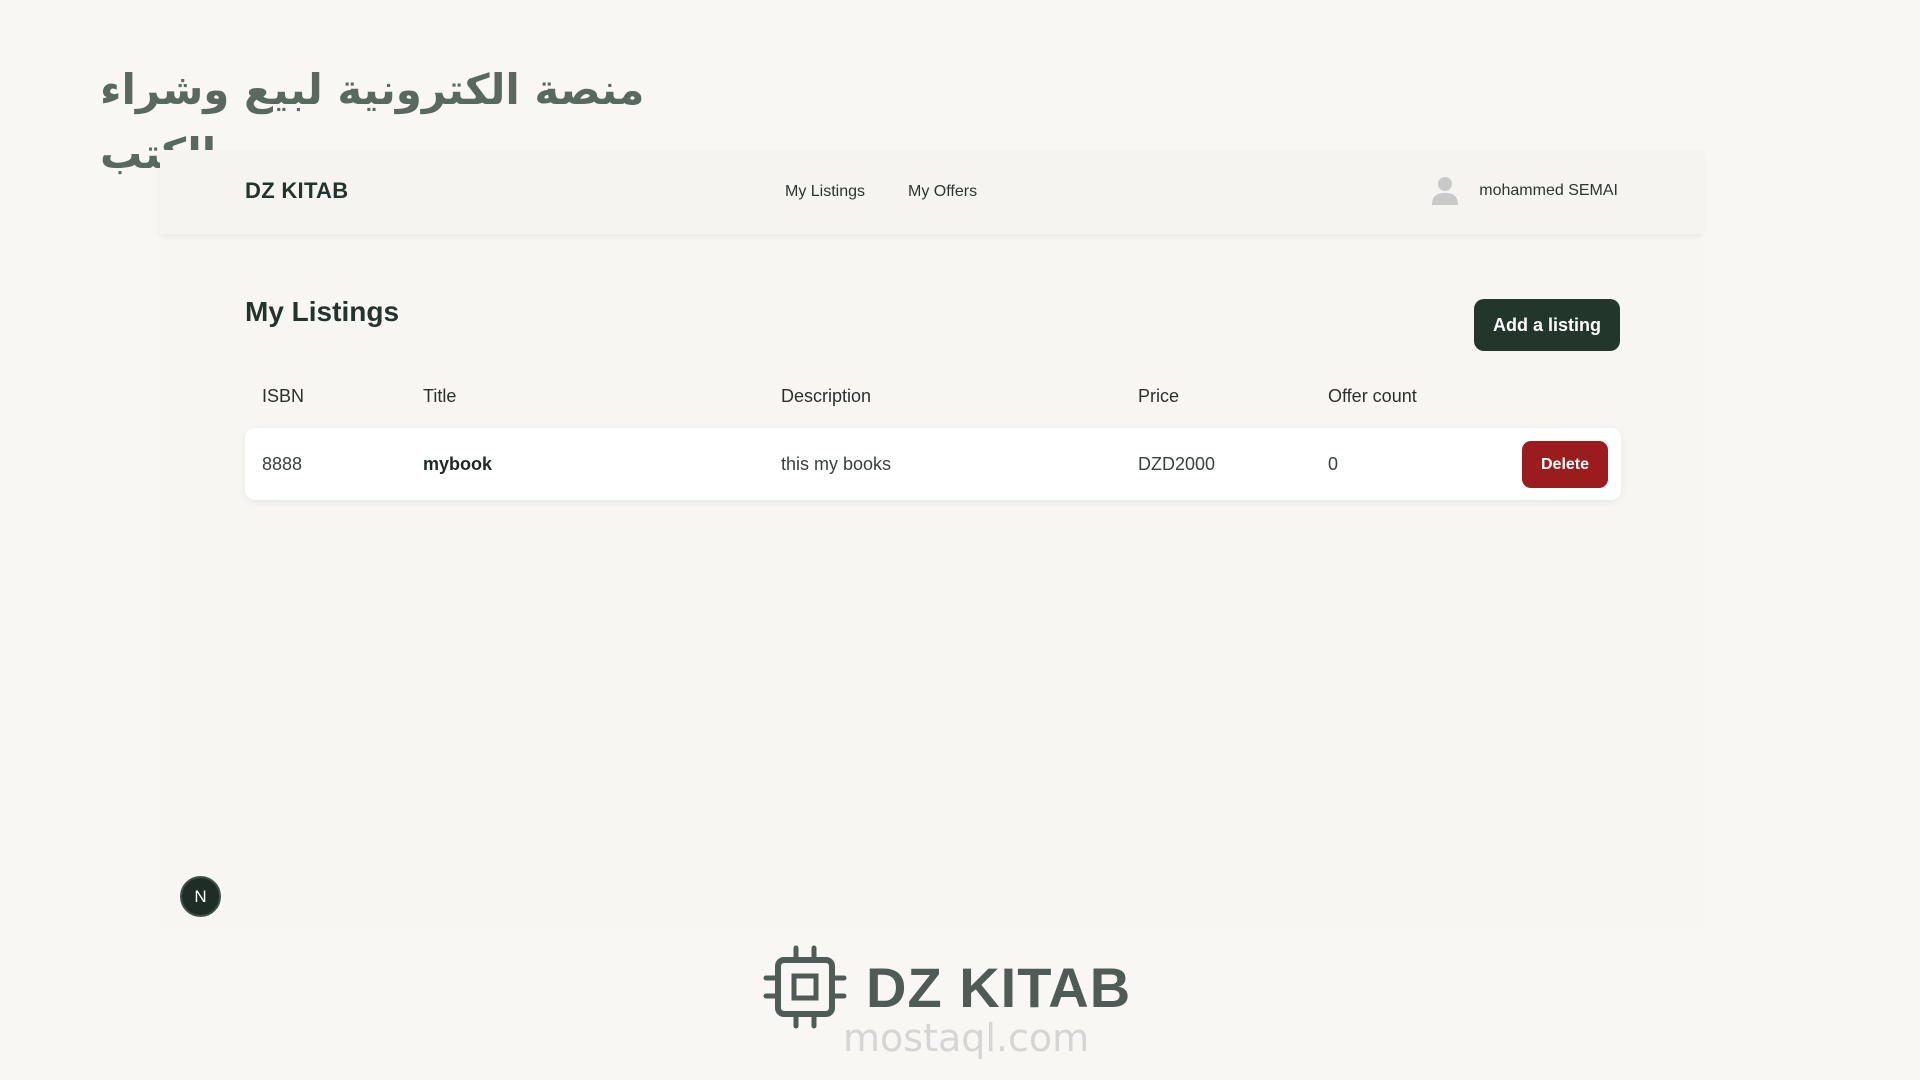 The width and height of the screenshot is (1920, 1080). What do you see at coordinates (836, 464) in the screenshot?
I see `cell-description: this my books` at bounding box center [836, 464].